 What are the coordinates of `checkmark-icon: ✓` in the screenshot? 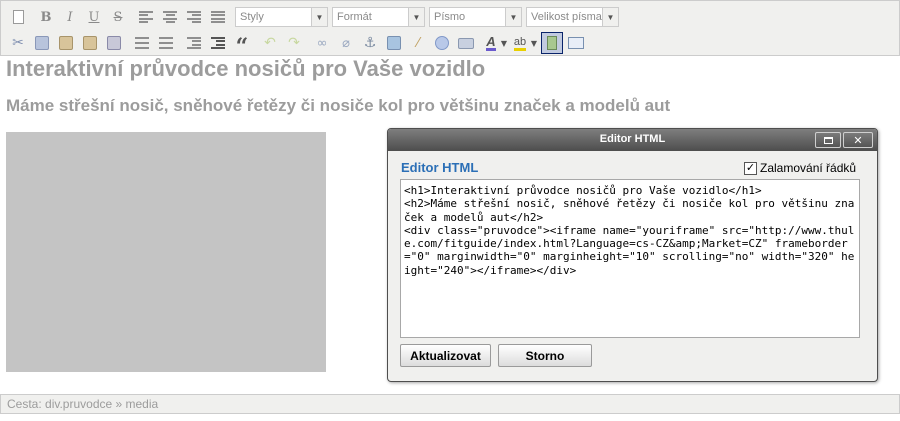 It's located at (750, 167).